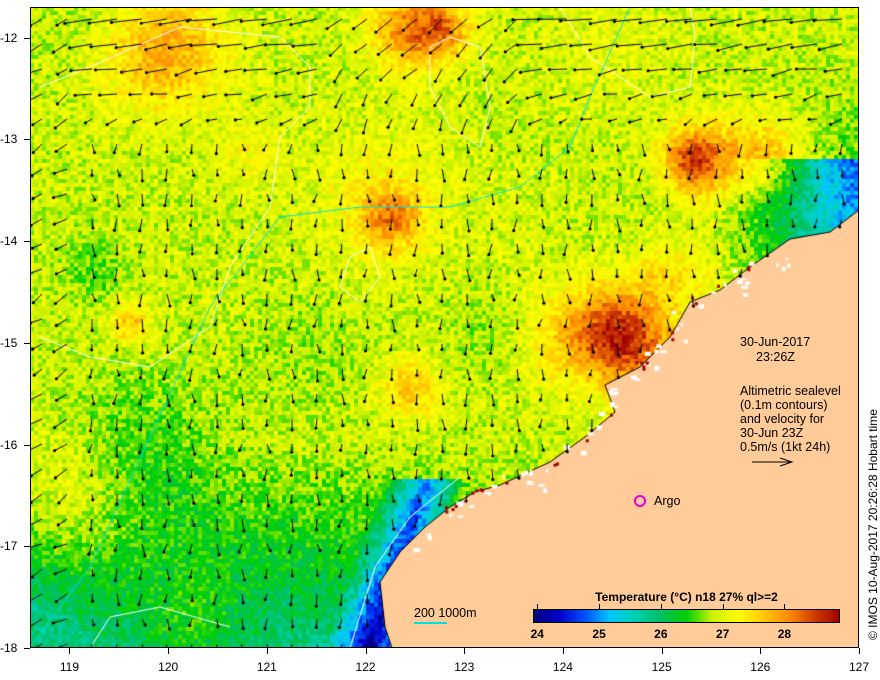 The image size is (880, 680). Describe the element at coordinates (266, 667) in the screenshot. I see `lon-tick-label: 121` at that location.